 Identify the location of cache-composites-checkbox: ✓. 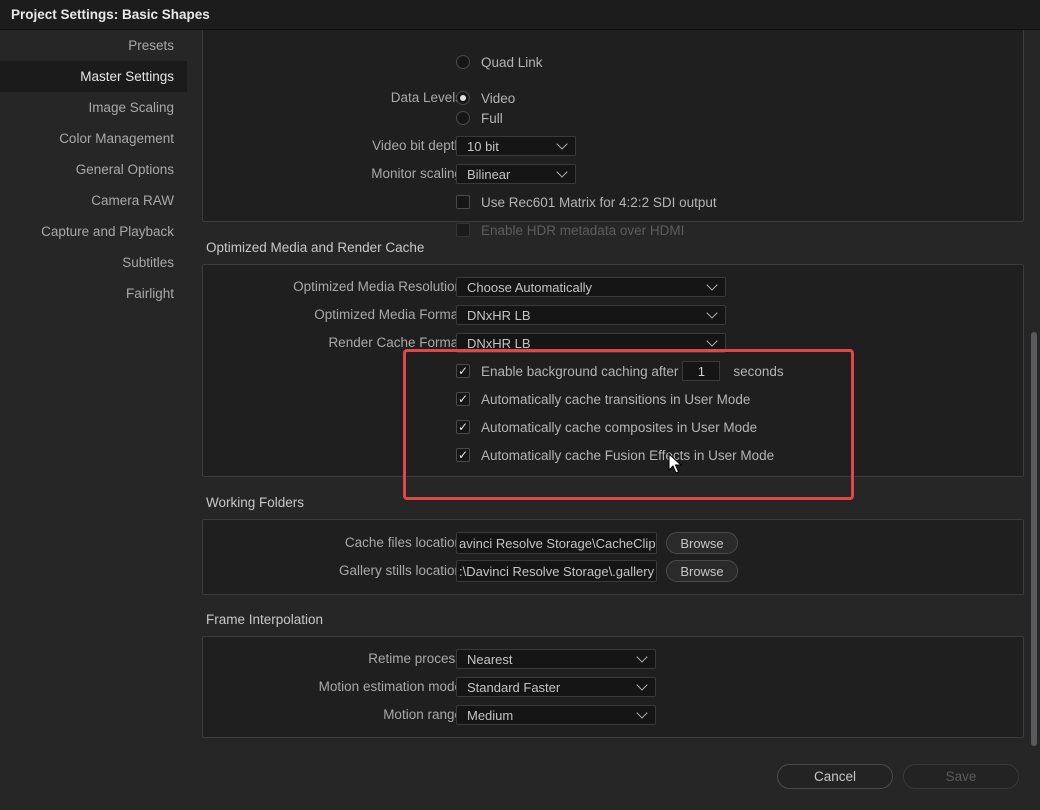
(463, 427).